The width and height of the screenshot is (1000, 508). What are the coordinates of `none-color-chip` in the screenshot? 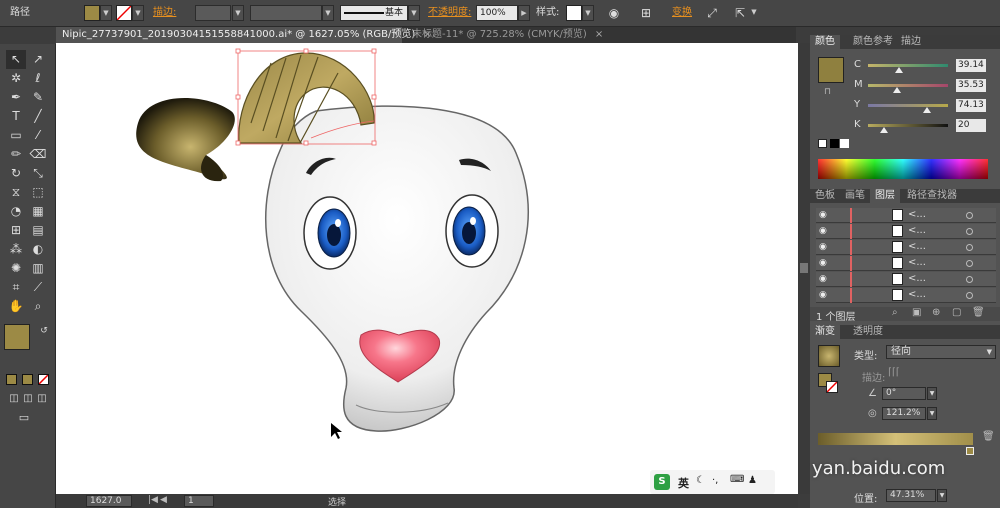 It's located at (822, 143).